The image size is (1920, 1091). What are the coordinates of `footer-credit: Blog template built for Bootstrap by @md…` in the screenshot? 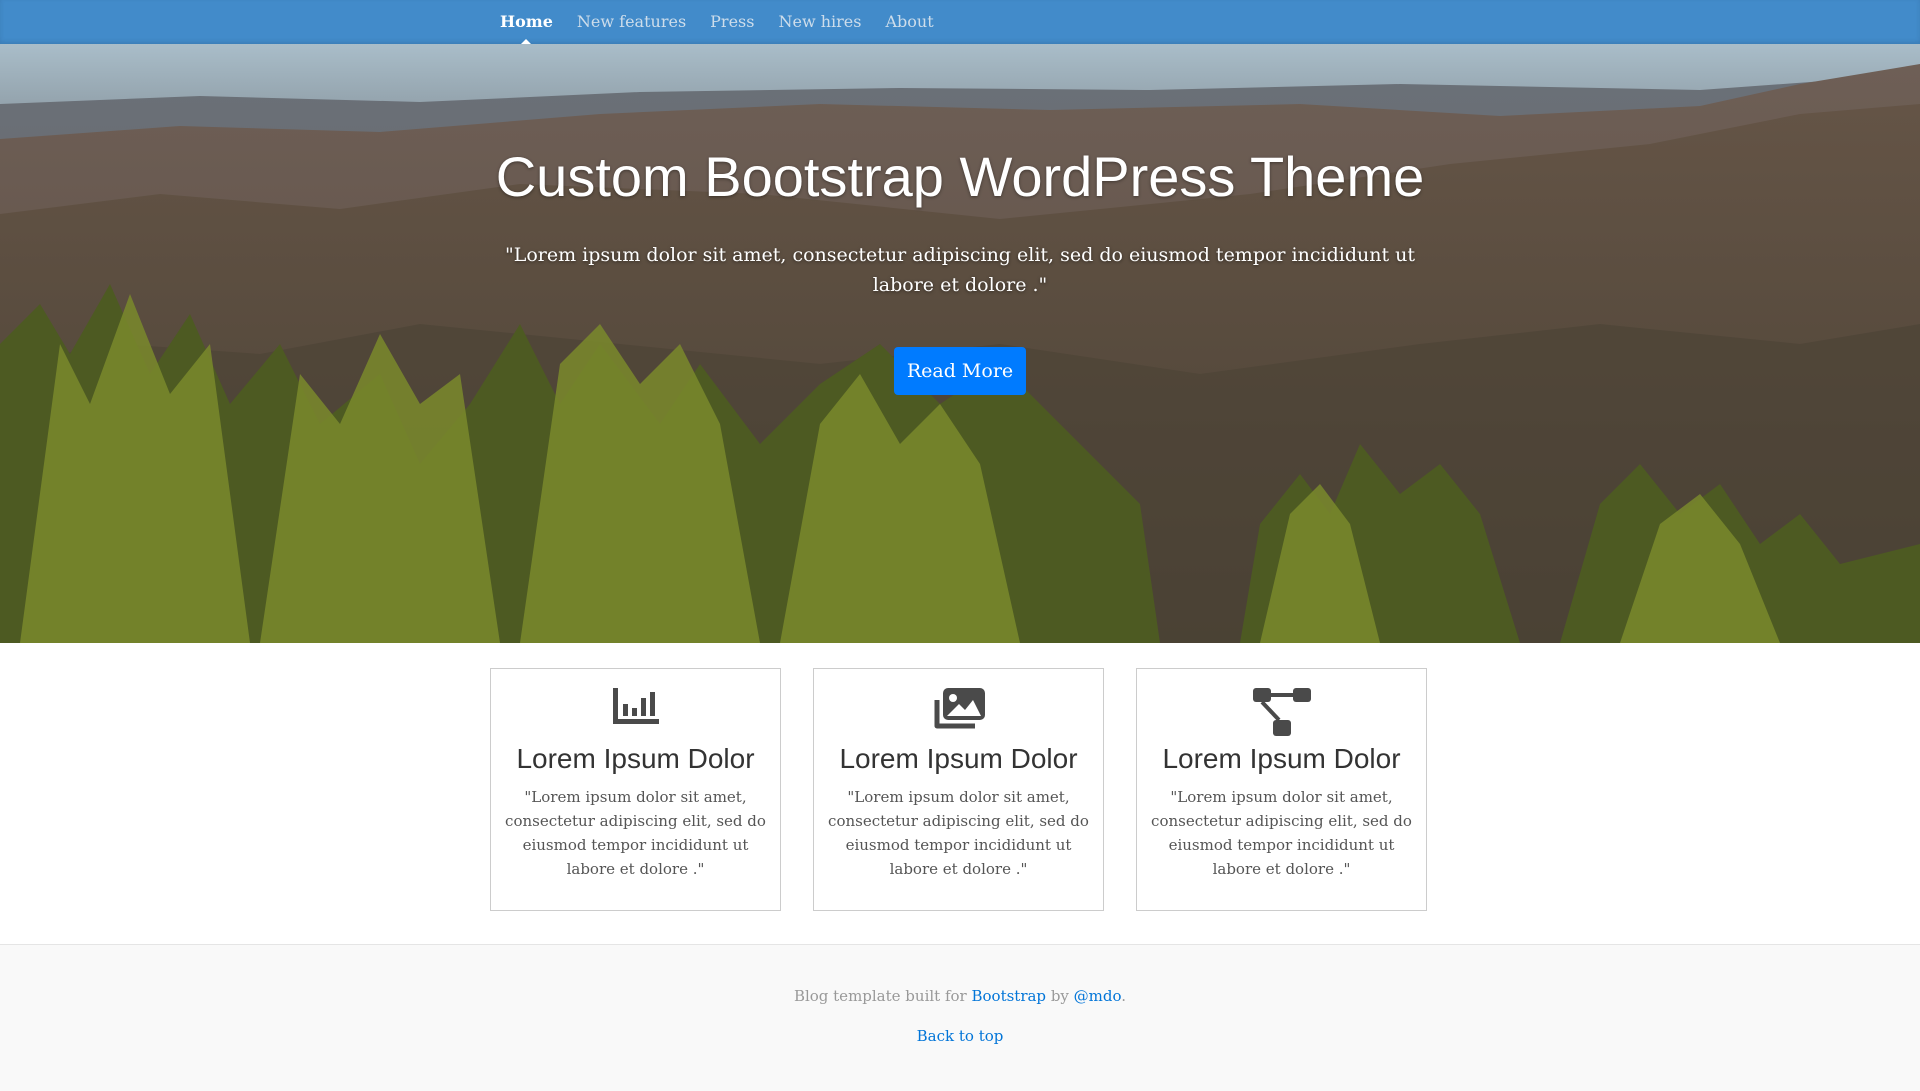 It's located at (960, 996).